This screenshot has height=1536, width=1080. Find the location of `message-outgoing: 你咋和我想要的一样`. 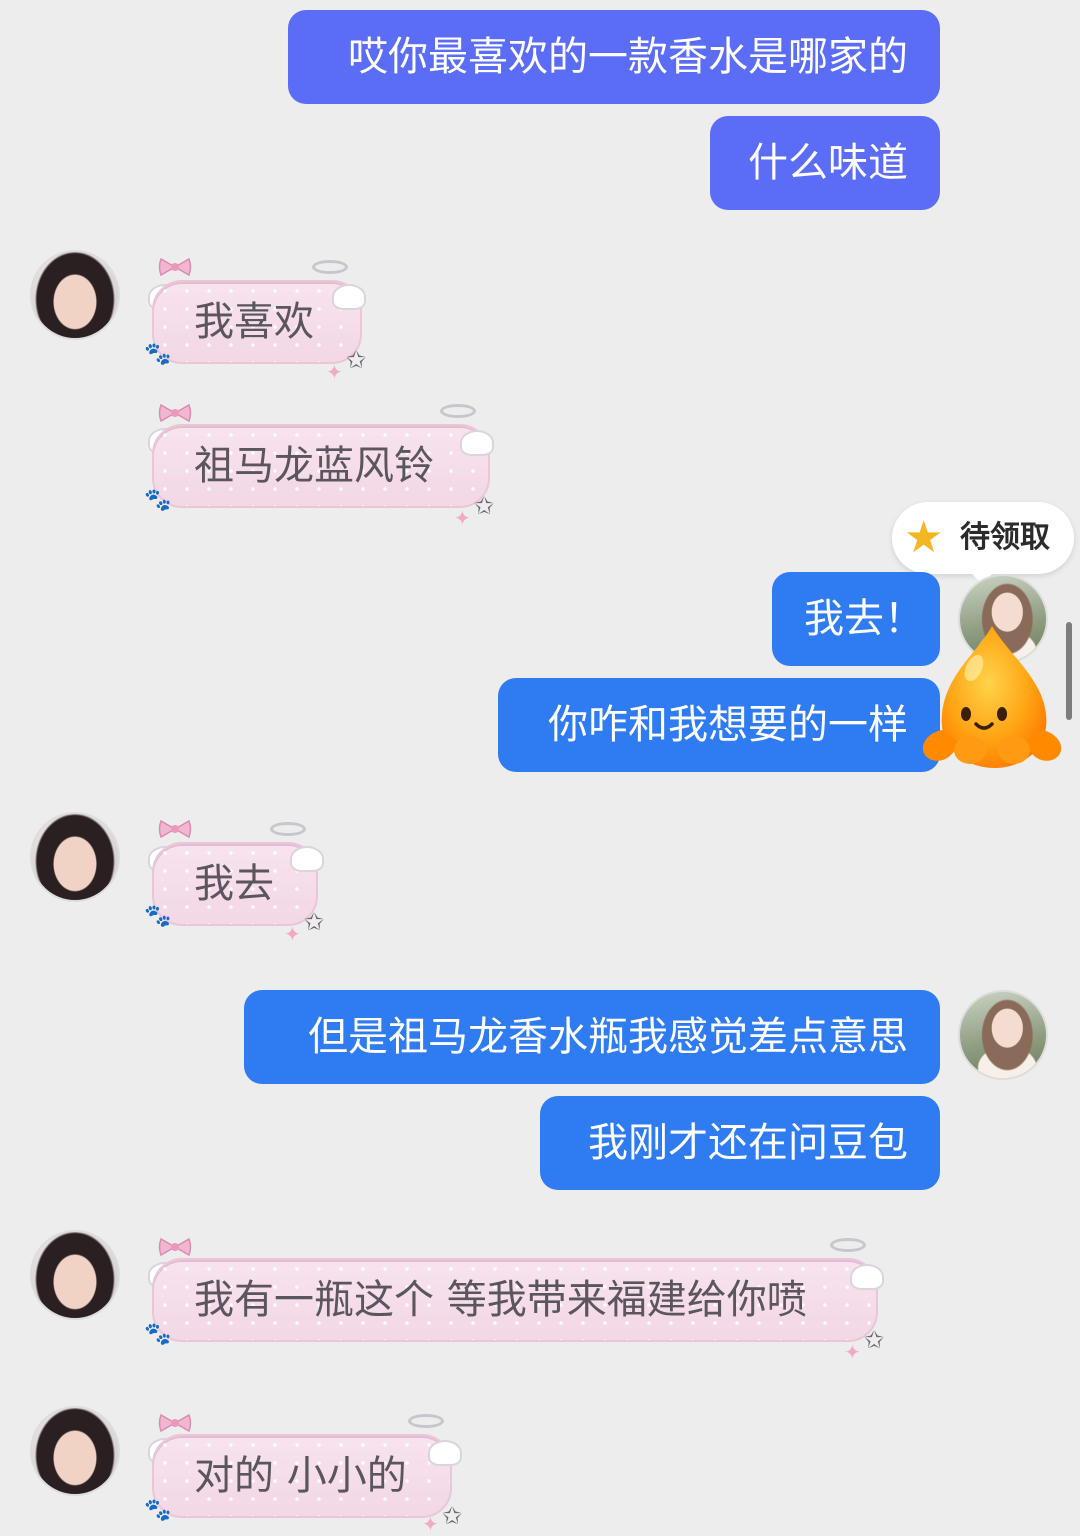

message-outgoing: 你咋和我想要的一样 is located at coordinates (719, 725).